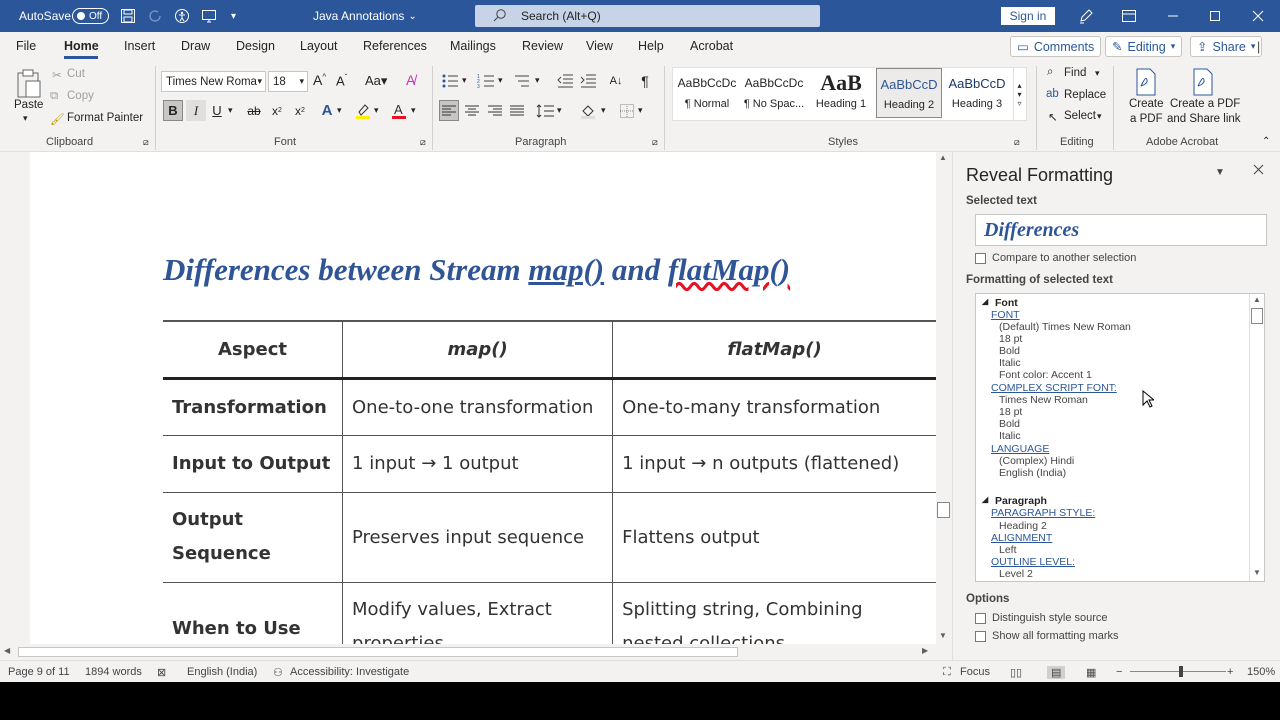 The width and height of the screenshot is (1280, 720). Describe the element at coordinates (1173, 16) in the screenshot. I see `minimize-icon` at that location.